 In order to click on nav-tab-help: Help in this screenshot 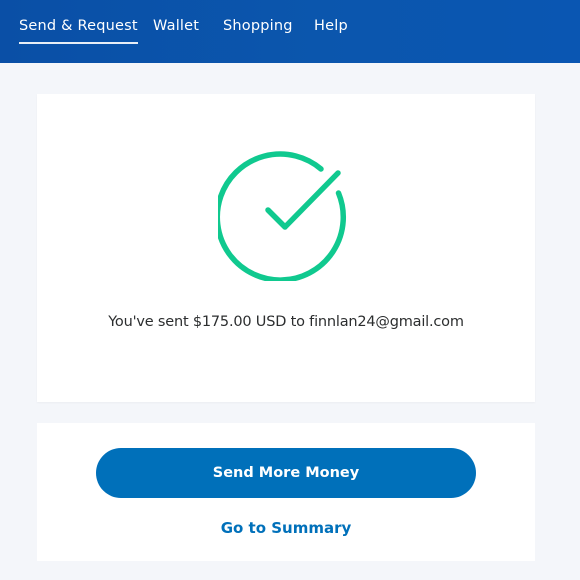, I will do `click(331, 26)`.